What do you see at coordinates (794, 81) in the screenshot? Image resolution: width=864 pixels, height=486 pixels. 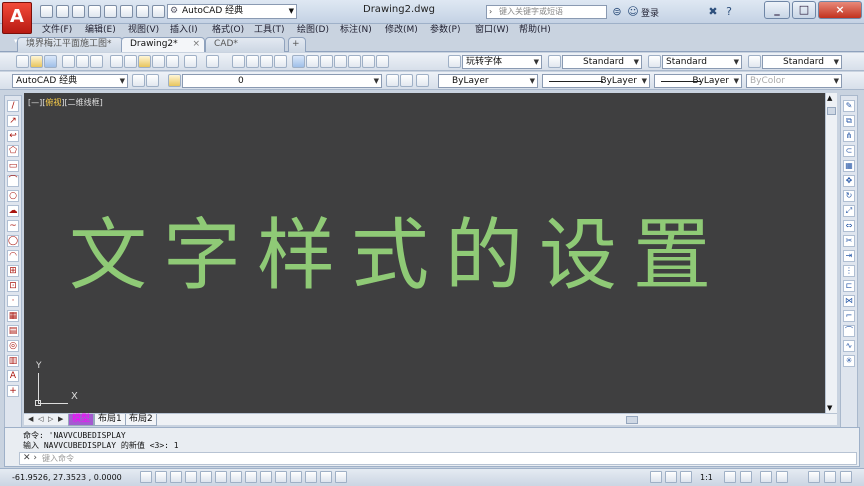 I see `plotstyle-select: ByColor ▼` at bounding box center [794, 81].